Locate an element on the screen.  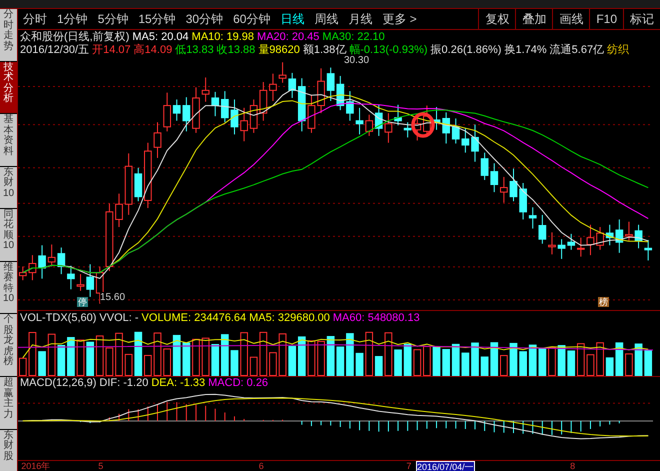
low-price-label: 15.60 is located at coordinates (113, 298).